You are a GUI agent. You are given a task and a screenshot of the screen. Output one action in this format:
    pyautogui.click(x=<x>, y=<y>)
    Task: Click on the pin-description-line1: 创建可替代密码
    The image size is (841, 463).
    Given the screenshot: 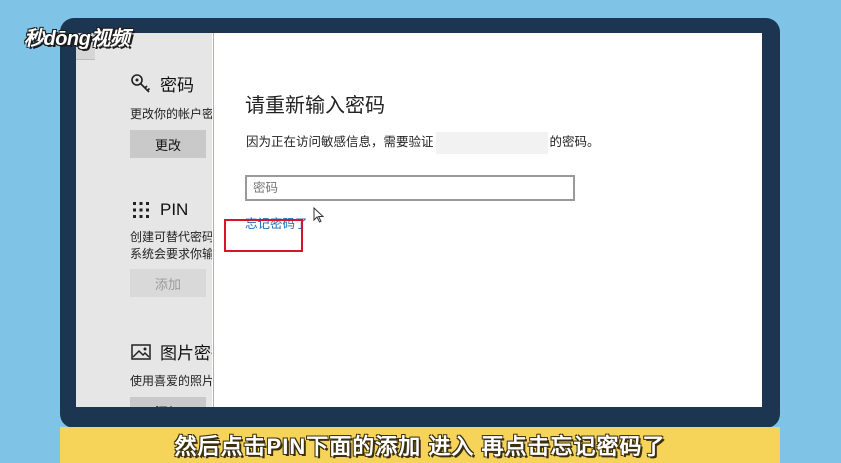 What is the action you would take?
    pyautogui.click(x=171, y=237)
    